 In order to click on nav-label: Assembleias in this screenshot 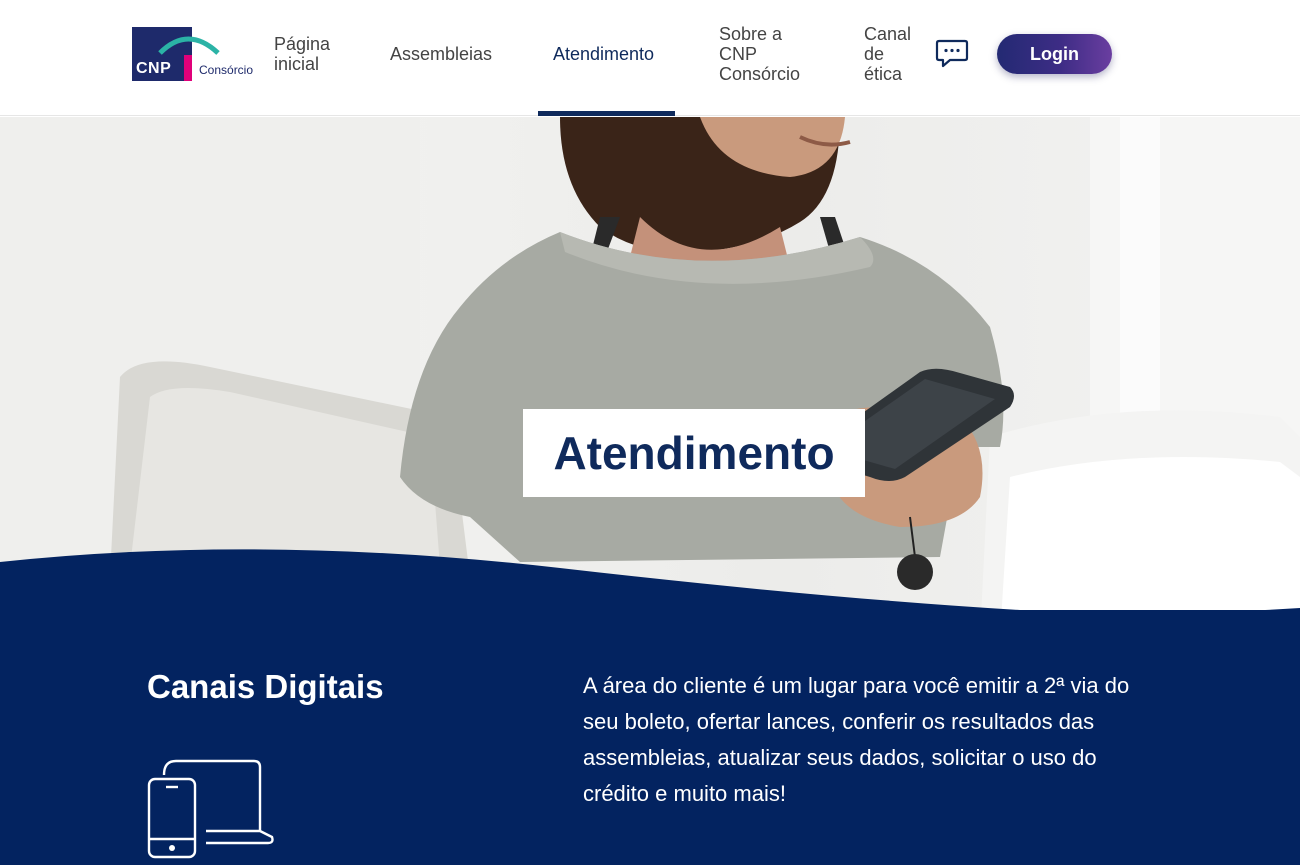, I will do `click(441, 54)`.